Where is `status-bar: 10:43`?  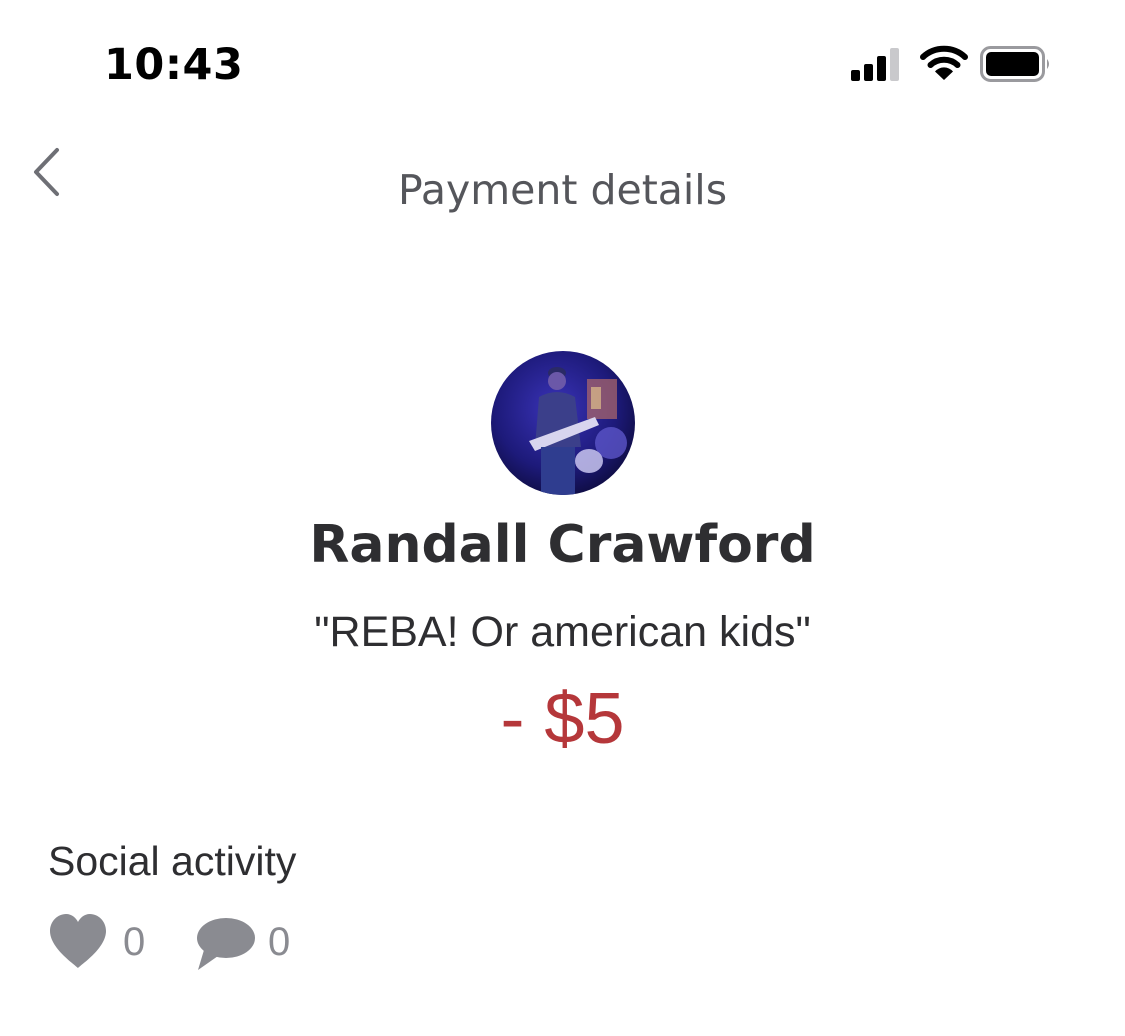 status-bar: 10:43 is located at coordinates (562, 60).